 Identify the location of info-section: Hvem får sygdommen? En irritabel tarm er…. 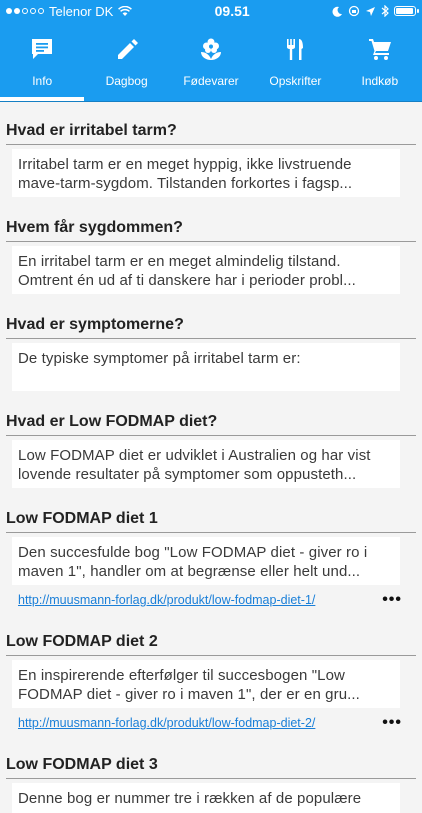
(211, 256).